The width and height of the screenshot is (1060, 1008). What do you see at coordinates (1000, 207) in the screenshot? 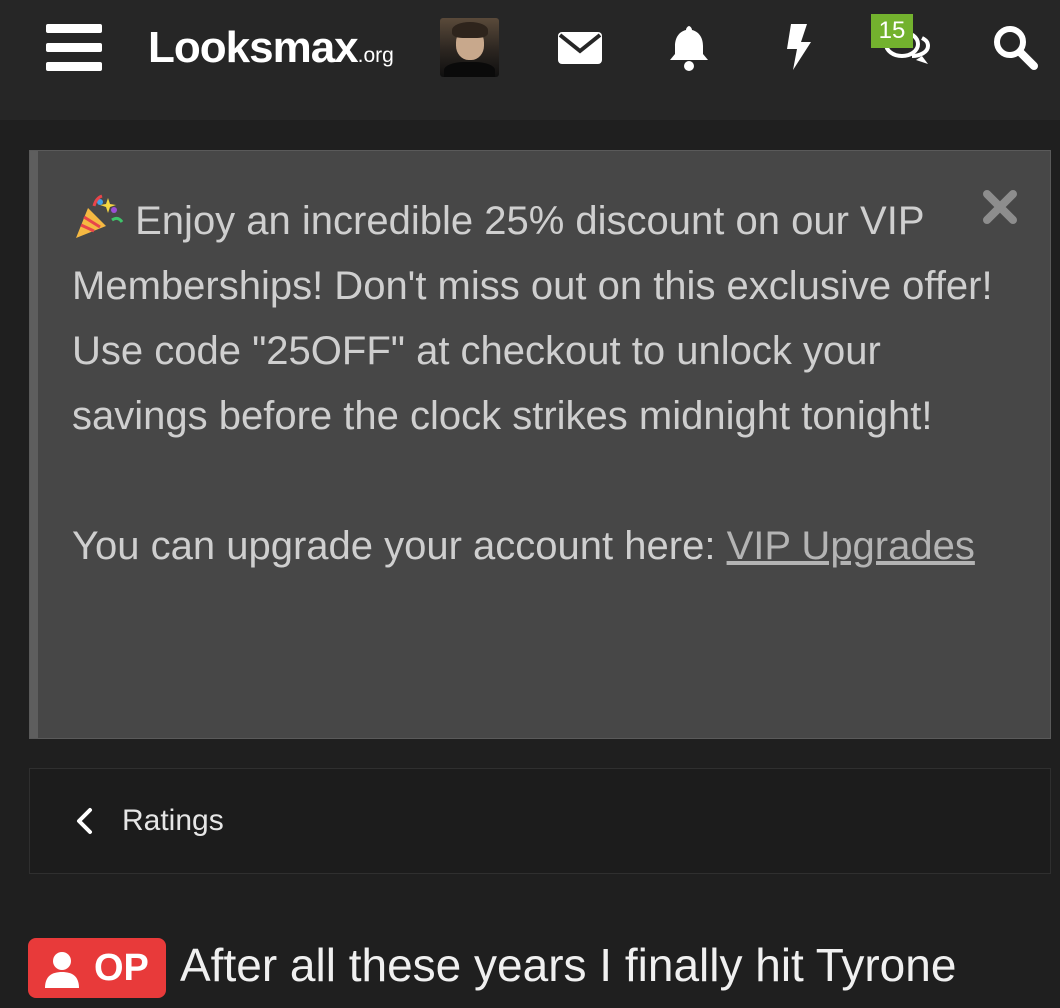
I see `close-icon` at bounding box center [1000, 207].